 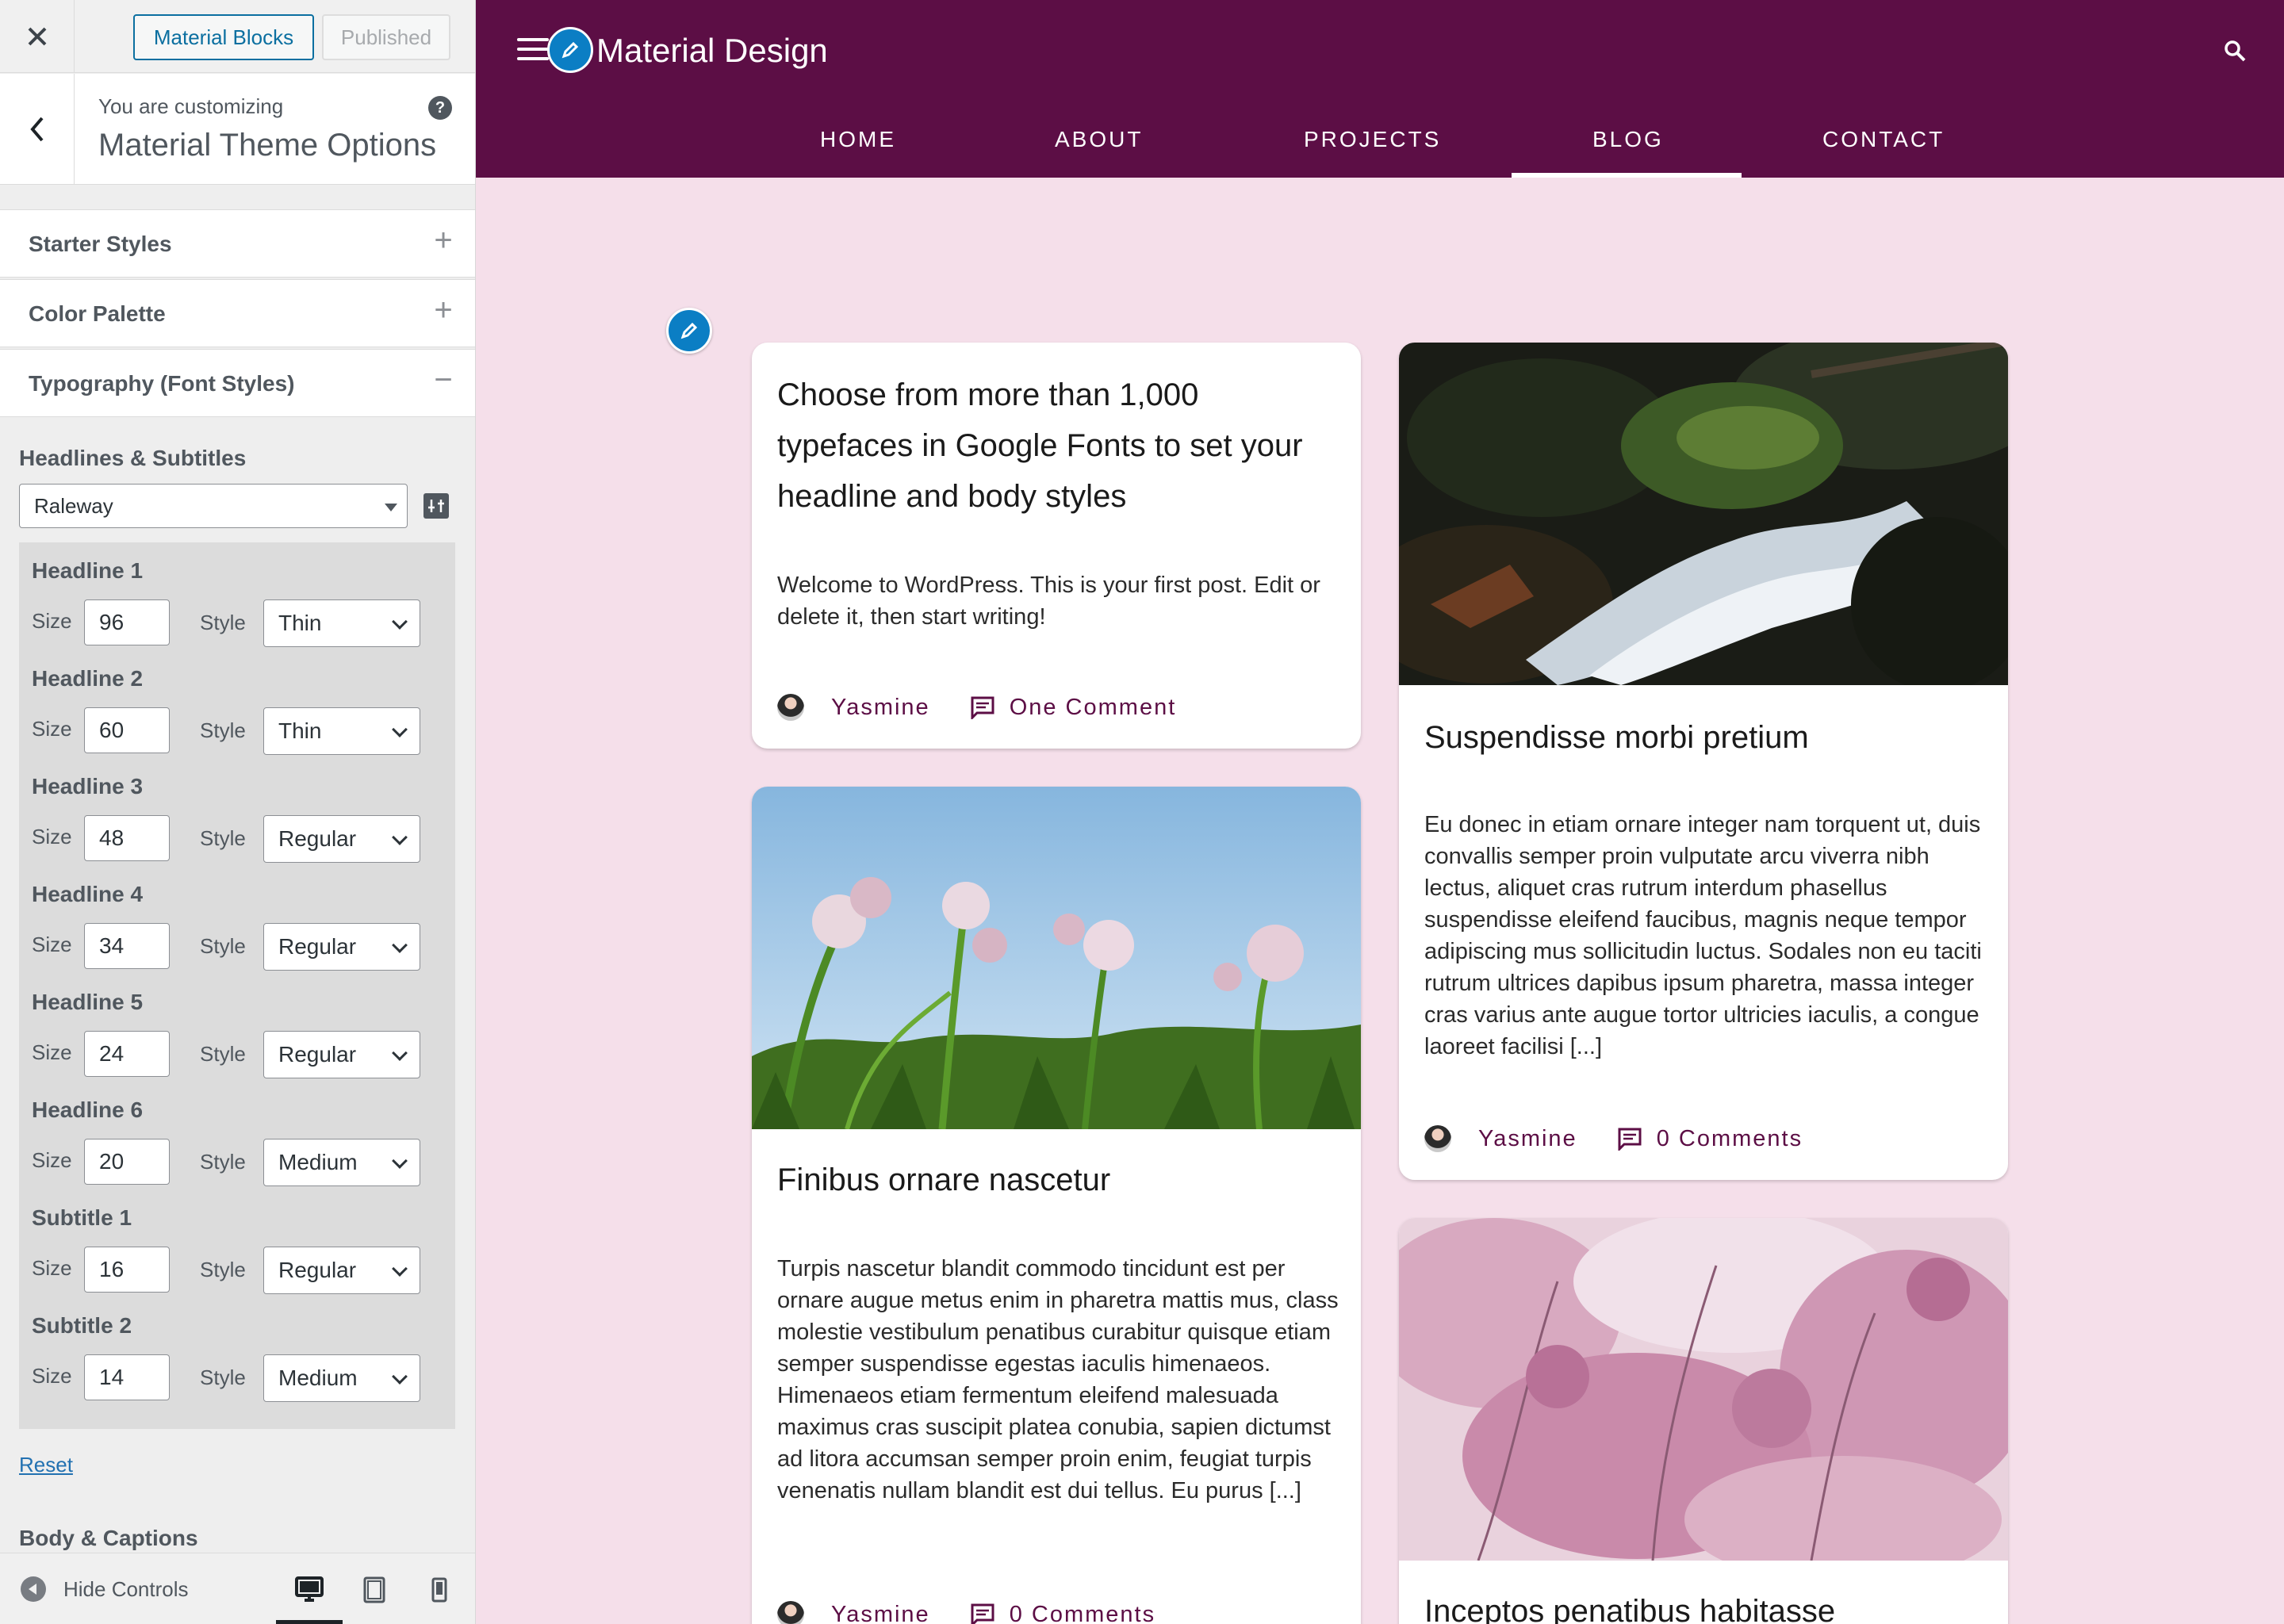 I want to click on headlines-subtitles-label: Headlines & Subtitles, so click(x=133, y=458).